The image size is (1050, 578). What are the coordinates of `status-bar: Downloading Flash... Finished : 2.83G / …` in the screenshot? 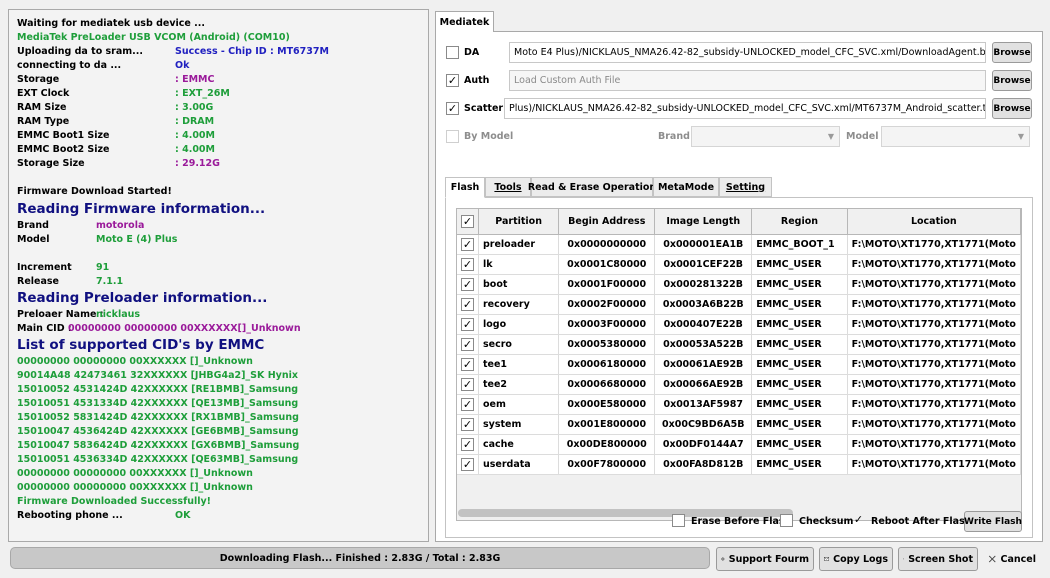 It's located at (360, 558).